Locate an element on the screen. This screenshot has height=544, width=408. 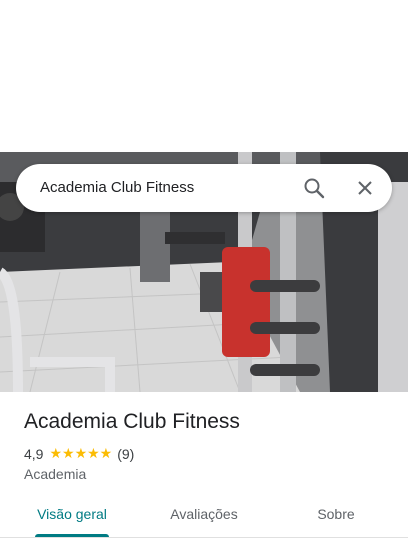
review-count: (9) is located at coordinates (125, 454).